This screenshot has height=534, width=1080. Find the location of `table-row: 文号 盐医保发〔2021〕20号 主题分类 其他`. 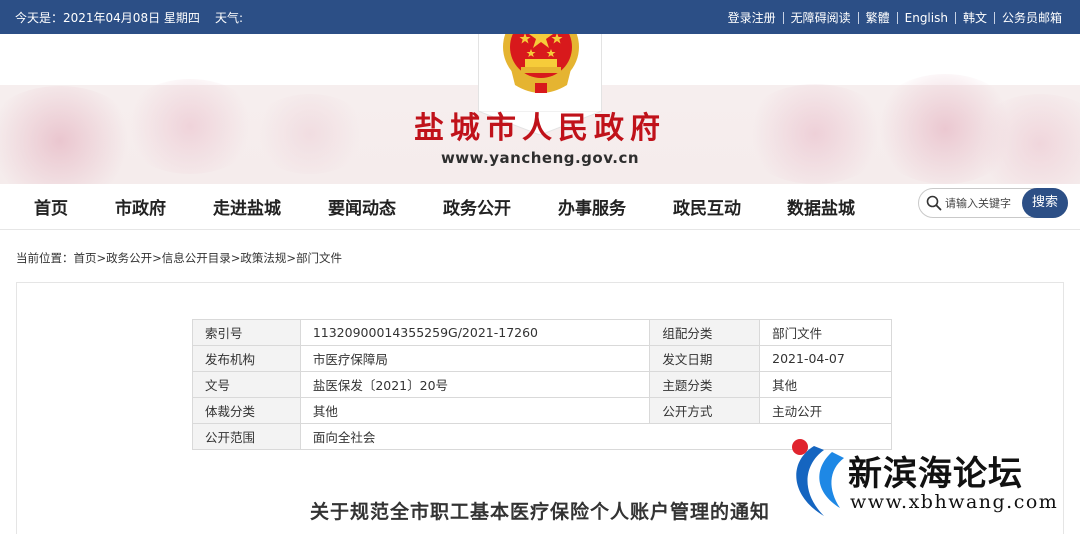

table-row: 文号 盐医保发〔2021〕20号 主题分类 其他 is located at coordinates (542, 384).